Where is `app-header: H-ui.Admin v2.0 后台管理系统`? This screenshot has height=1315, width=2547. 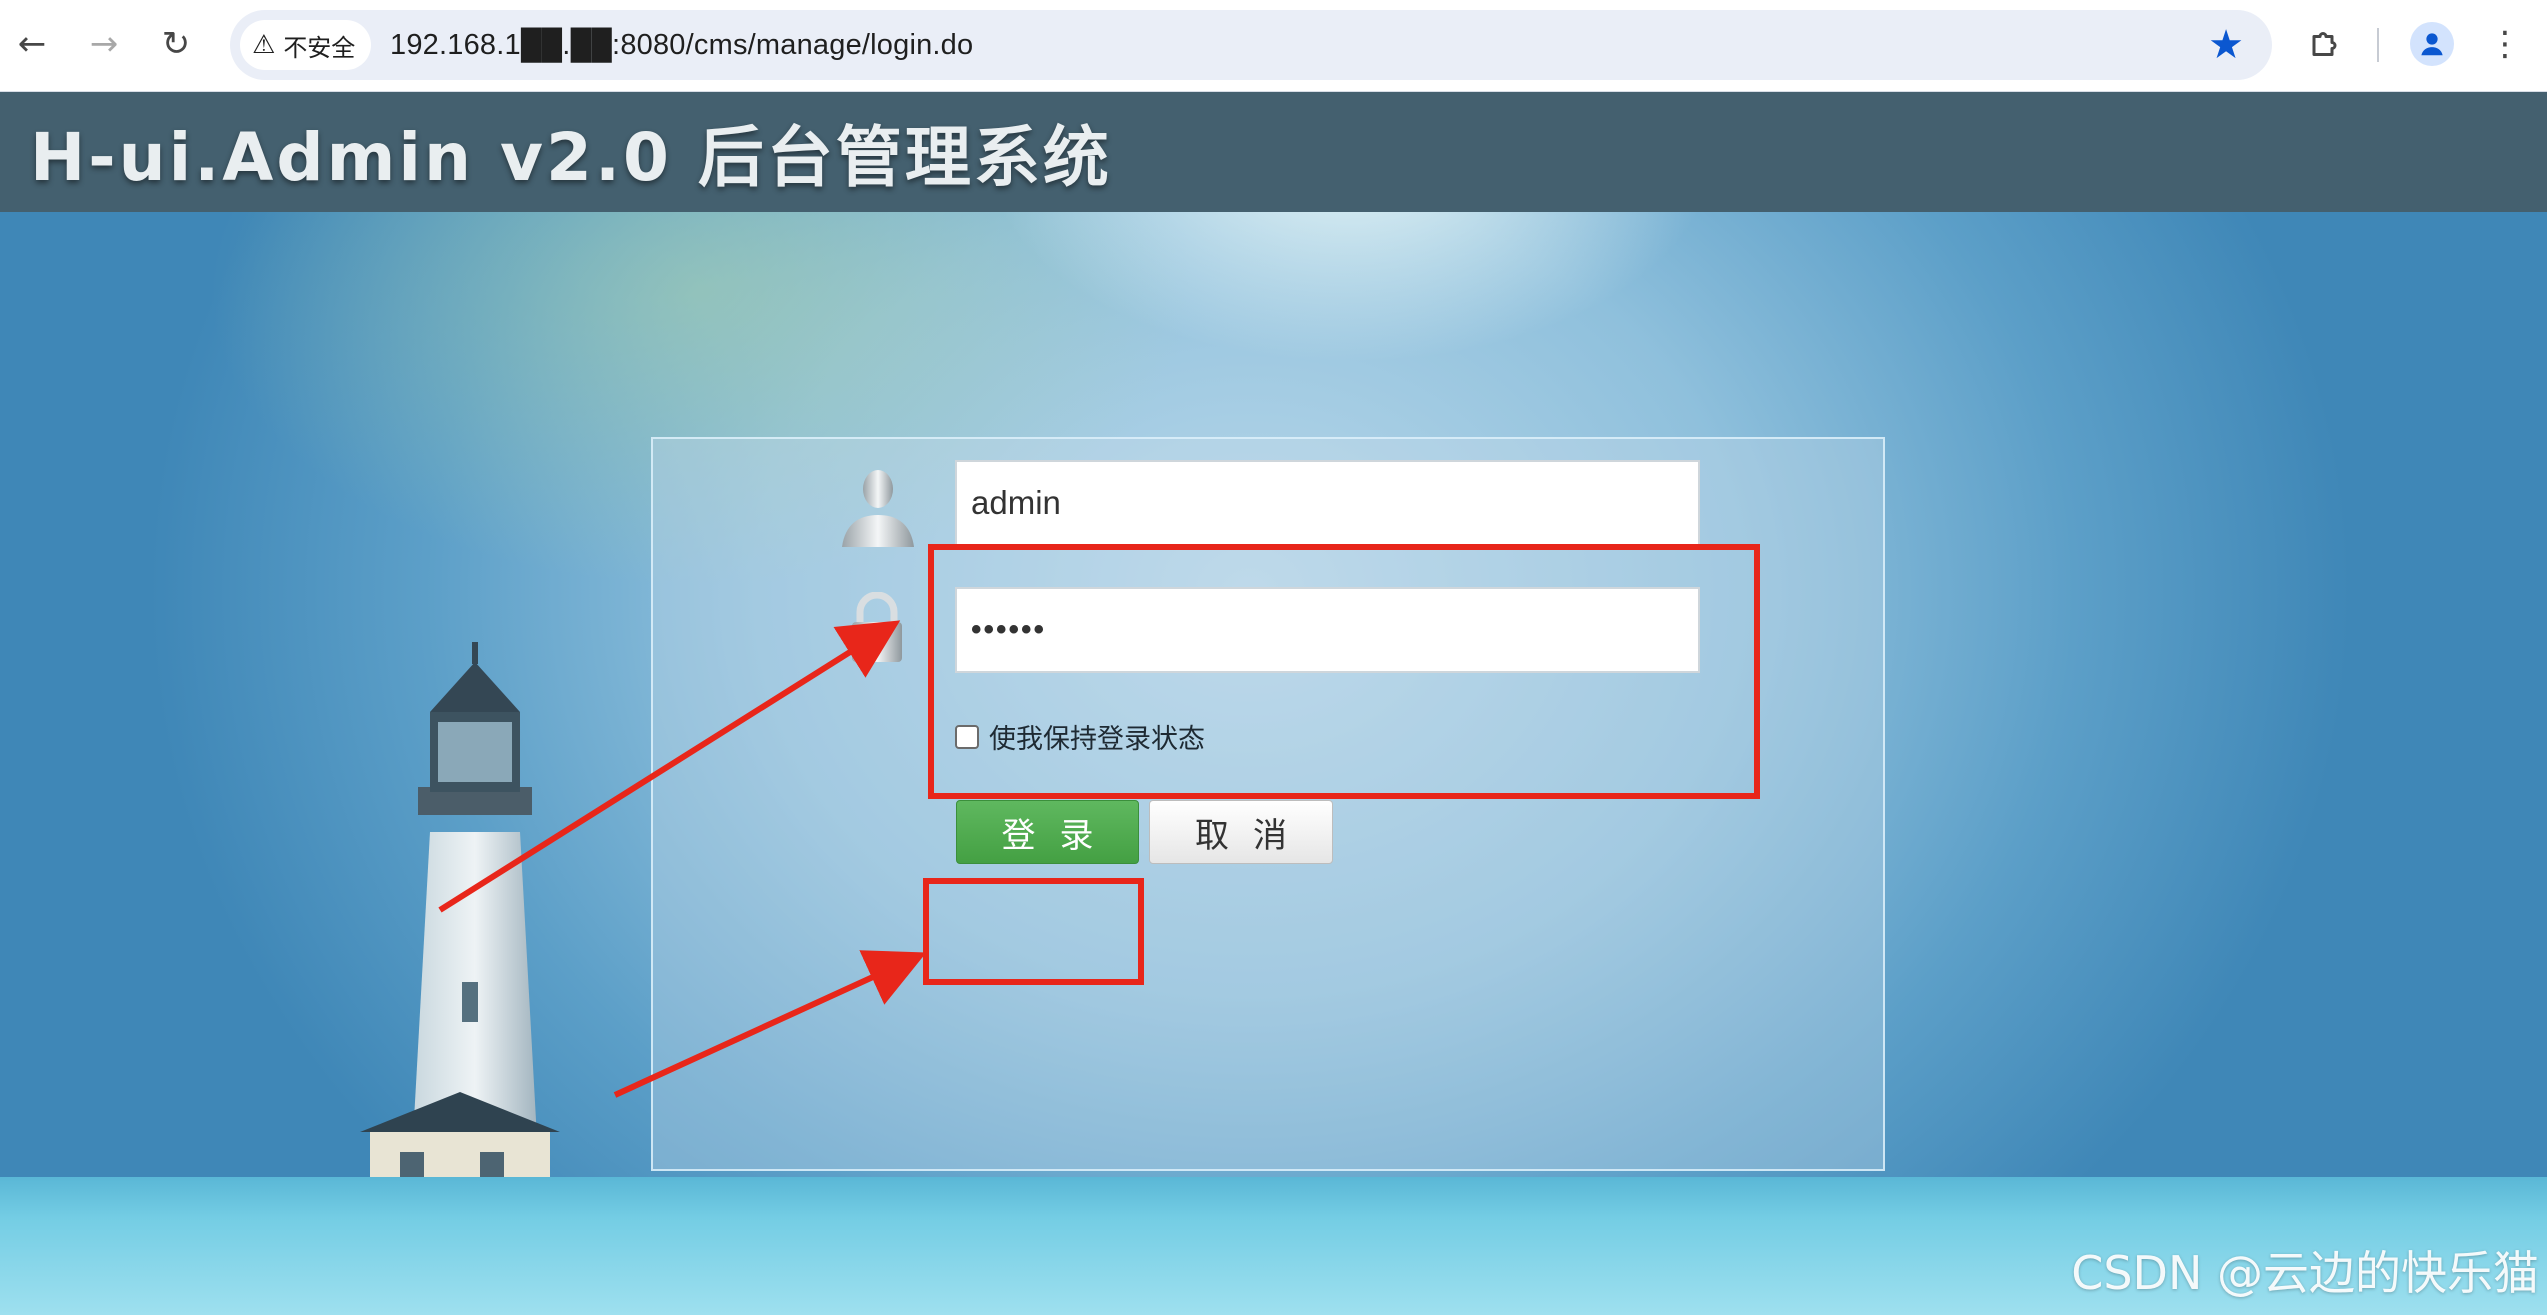 app-header: H-ui.Admin v2.0 后台管理系统 is located at coordinates (1273, 152).